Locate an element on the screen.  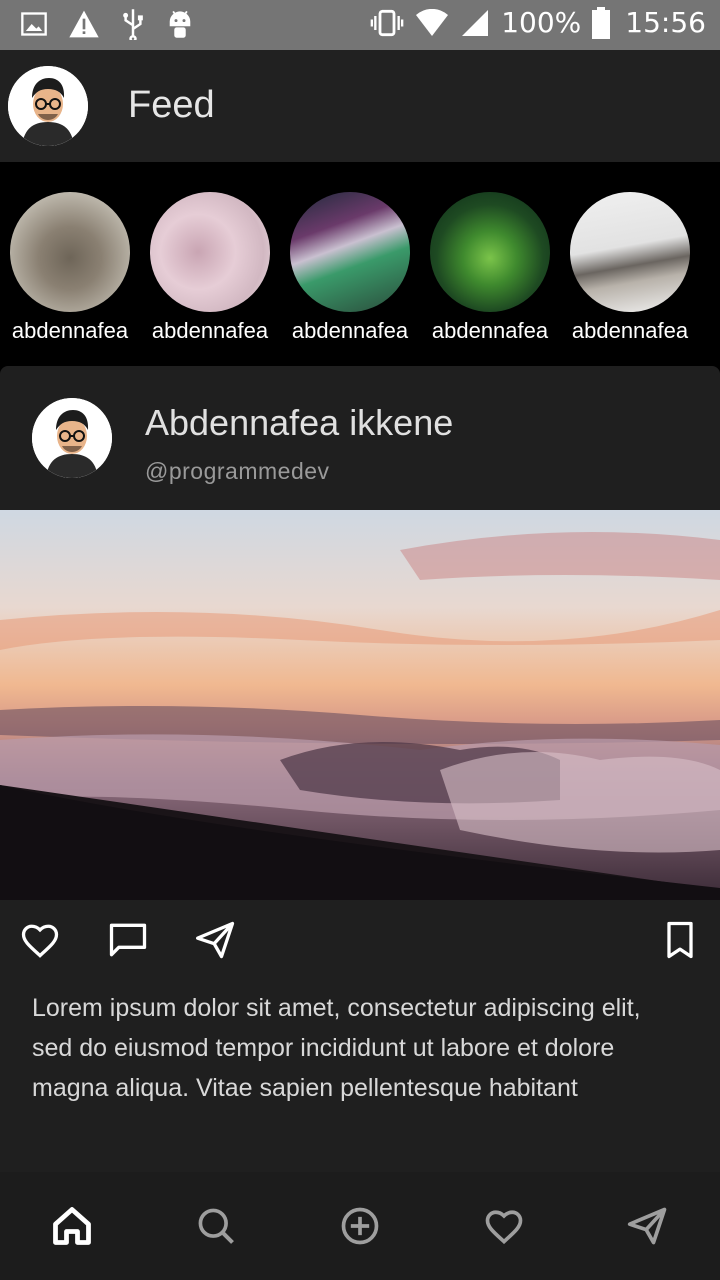
page-title: Feed is located at coordinates (171, 105).